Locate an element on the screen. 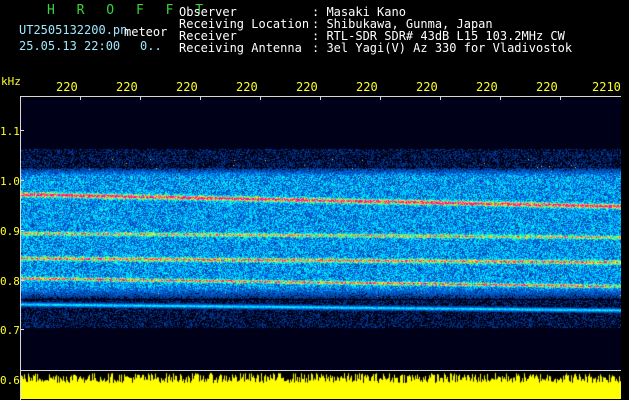 The width and height of the screenshot is (629, 400). y-tick-label: 0.9 is located at coordinates (10, 231).